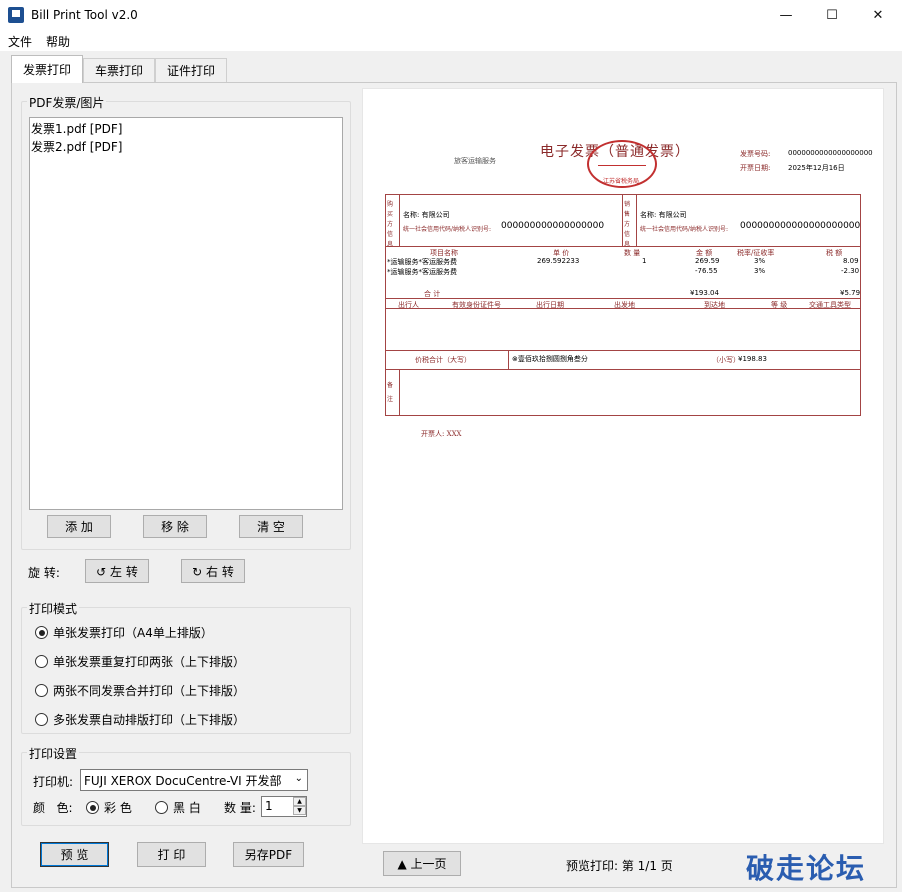  Describe the element at coordinates (124, 632) in the screenshot. I see `mode-option-single: 单张发票打印（A4单上排版）` at that location.